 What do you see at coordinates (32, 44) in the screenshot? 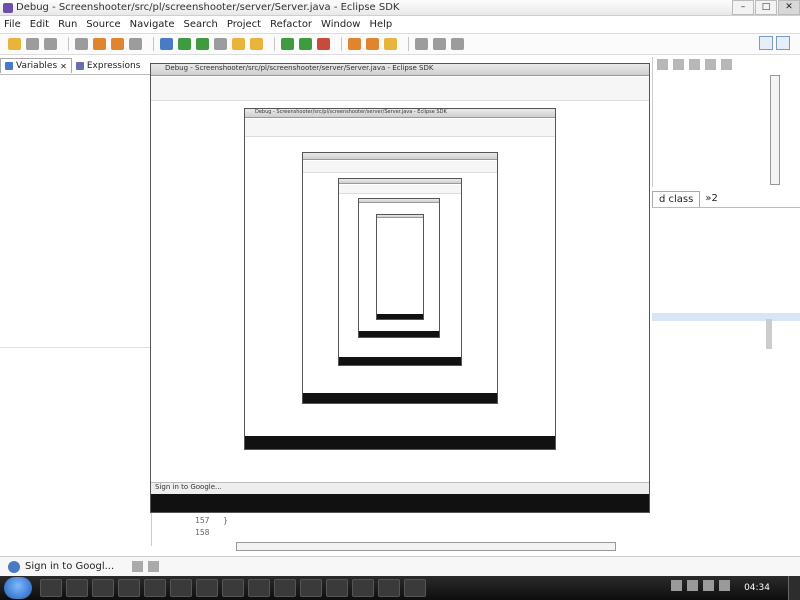
I see `save-icon` at bounding box center [32, 44].